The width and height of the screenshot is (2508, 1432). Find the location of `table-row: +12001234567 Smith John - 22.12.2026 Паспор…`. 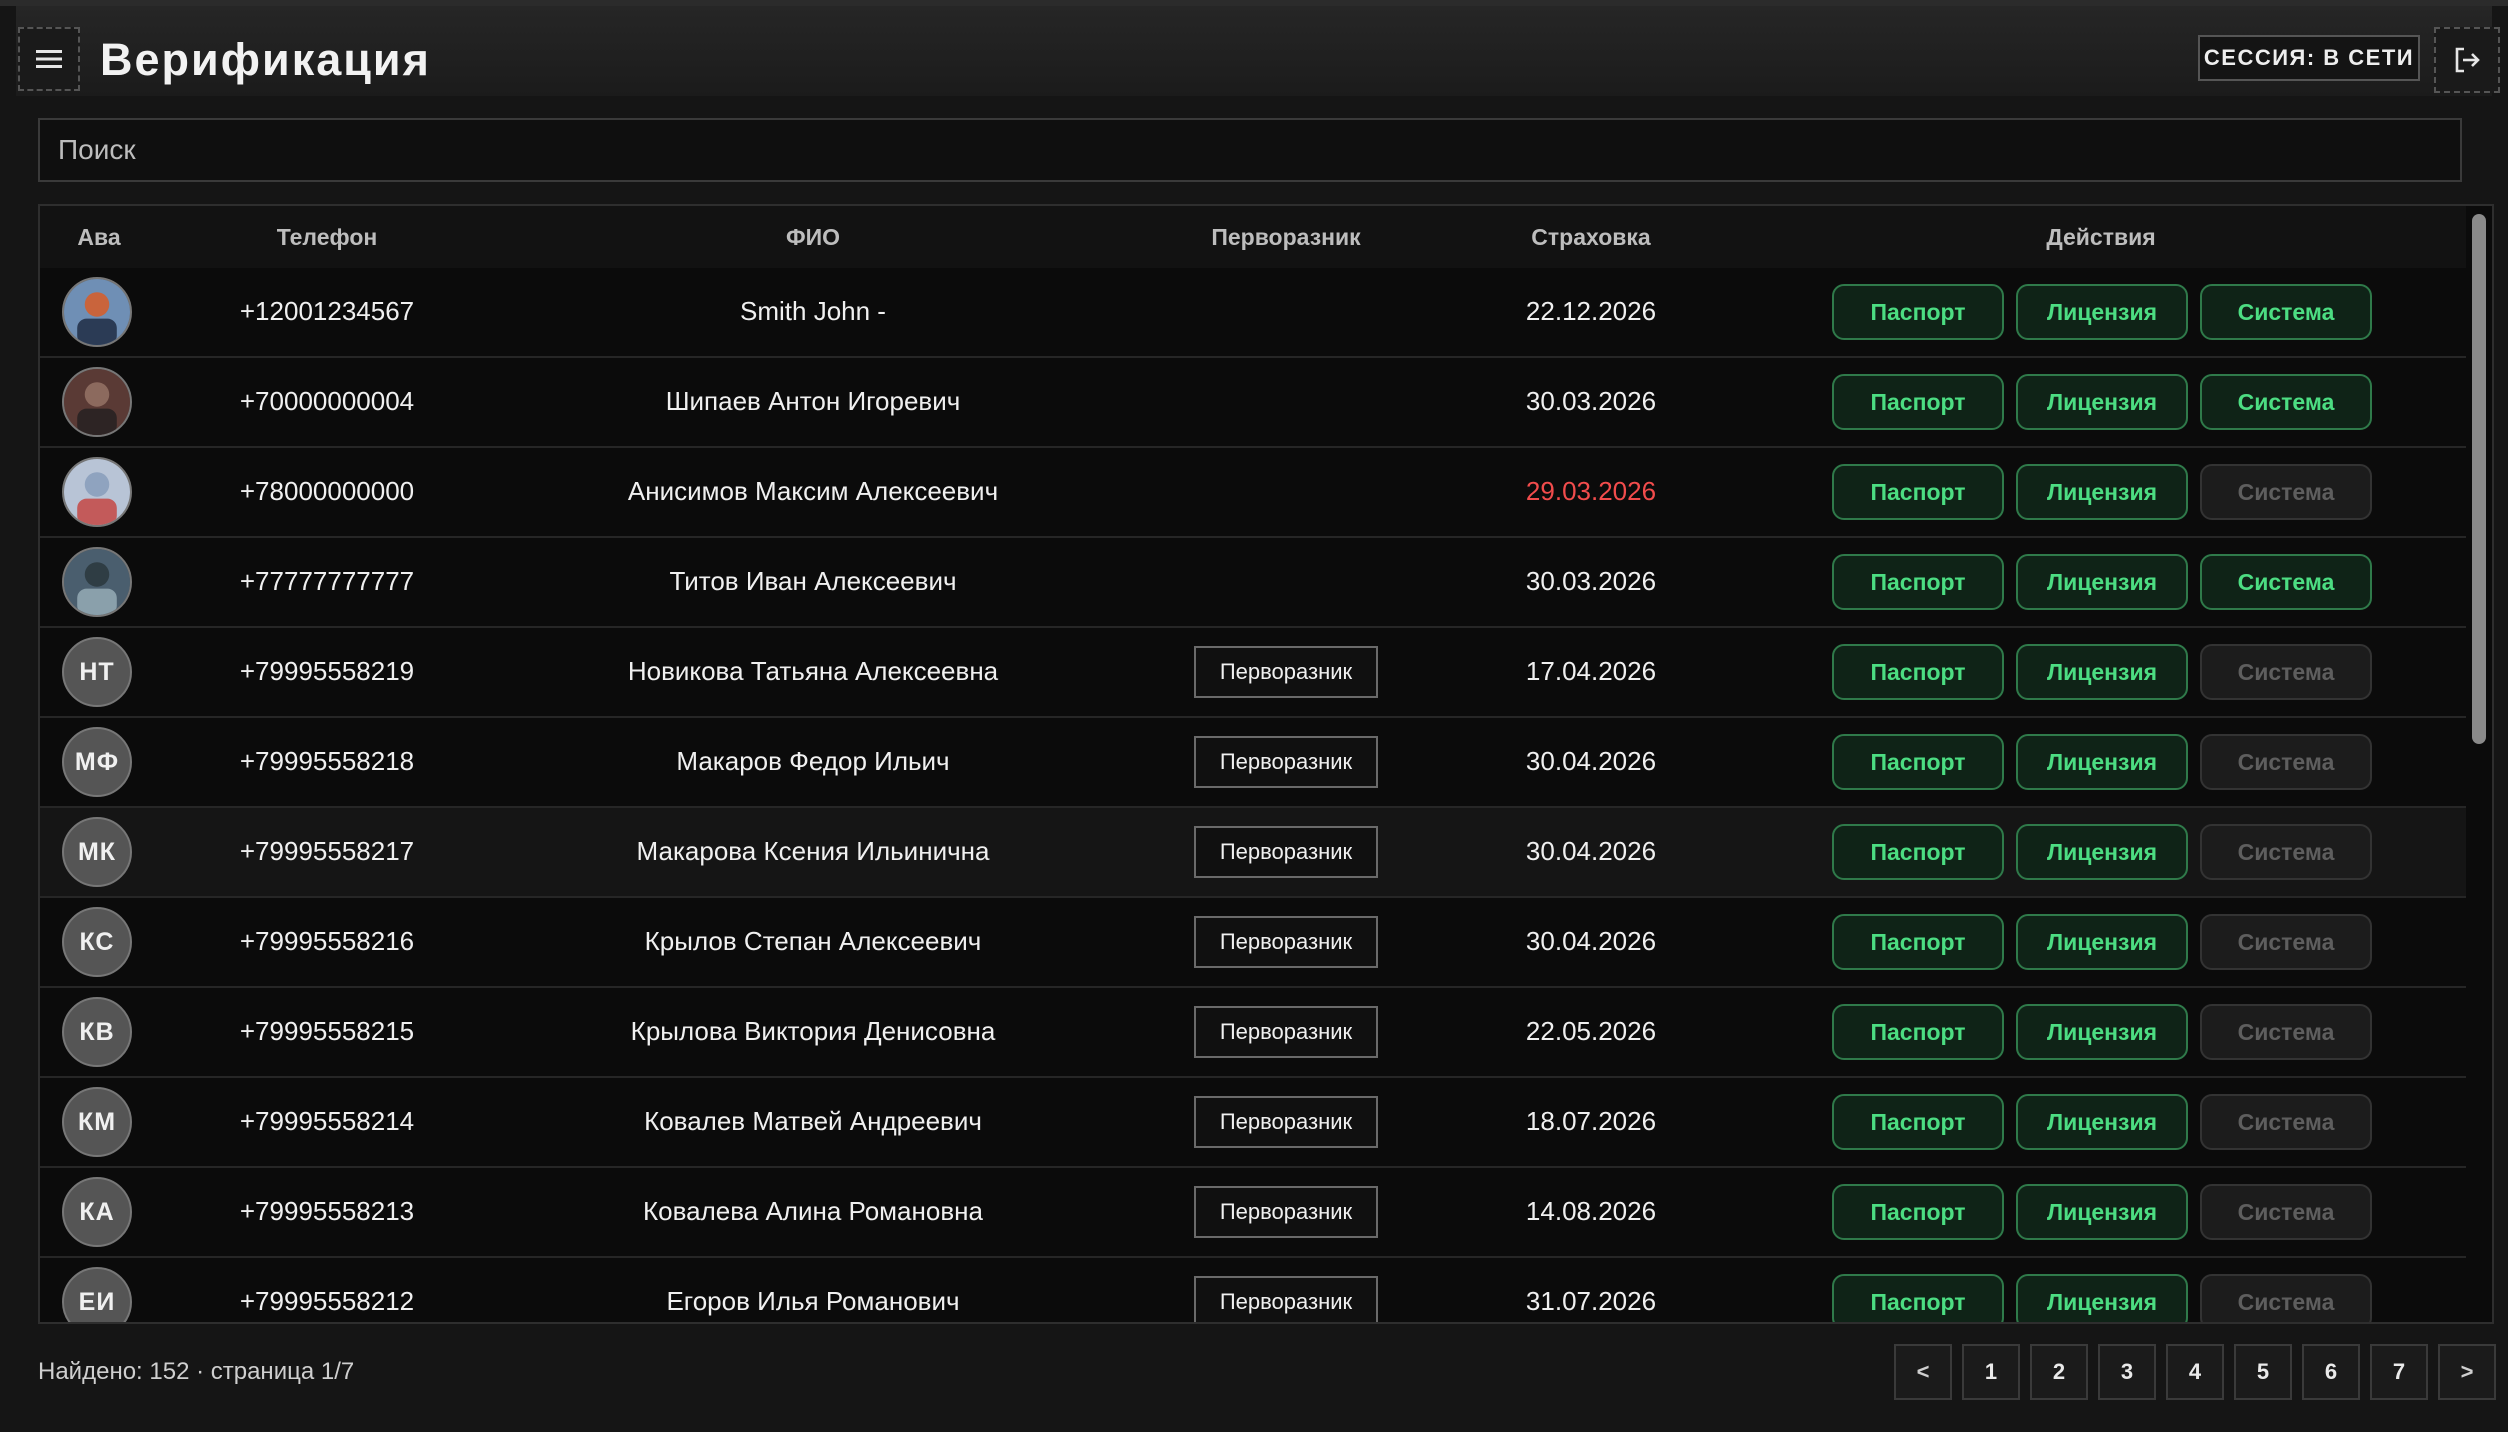

table-row: +12001234567 Smith John - 22.12.2026 Паспор… is located at coordinates (1253, 313).